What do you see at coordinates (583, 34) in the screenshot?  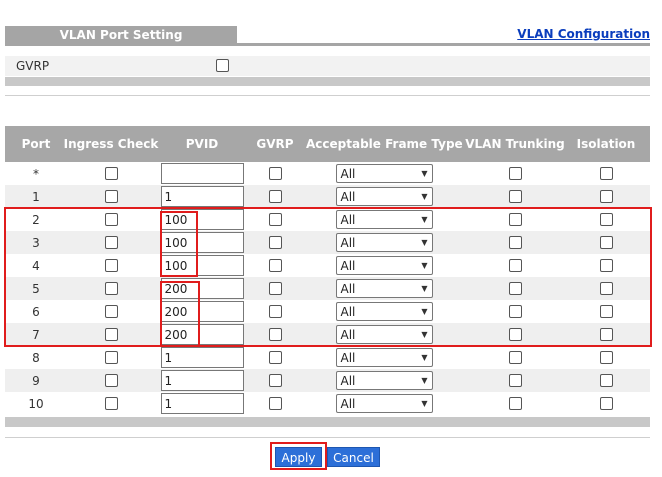 I see `vlan-configuration-link: VLAN Configuration` at bounding box center [583, 34].